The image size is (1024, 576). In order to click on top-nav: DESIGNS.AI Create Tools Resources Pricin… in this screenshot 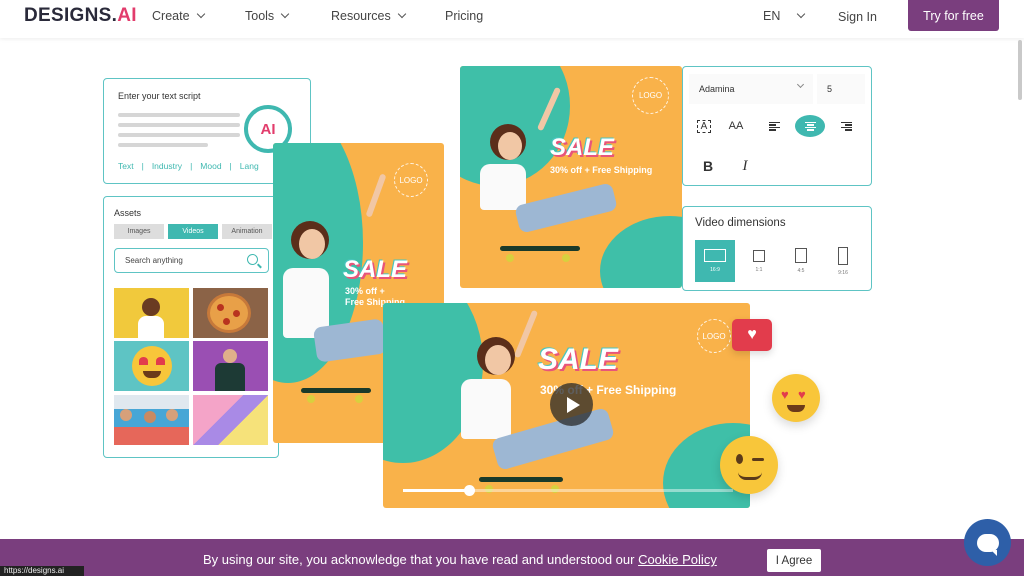, I will do `click(512, 19)`.